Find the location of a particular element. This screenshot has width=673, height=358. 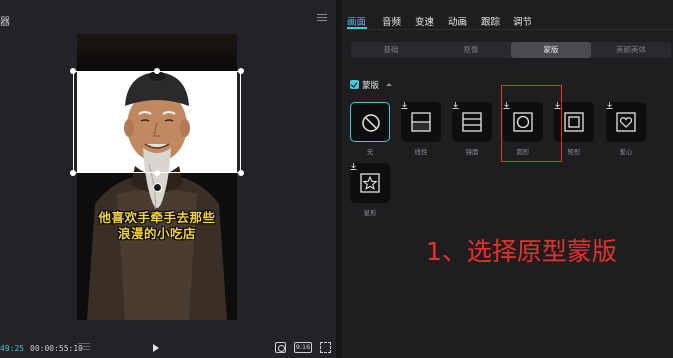

mask-option-star-label: 星形 is located at coordinates (370, 213).